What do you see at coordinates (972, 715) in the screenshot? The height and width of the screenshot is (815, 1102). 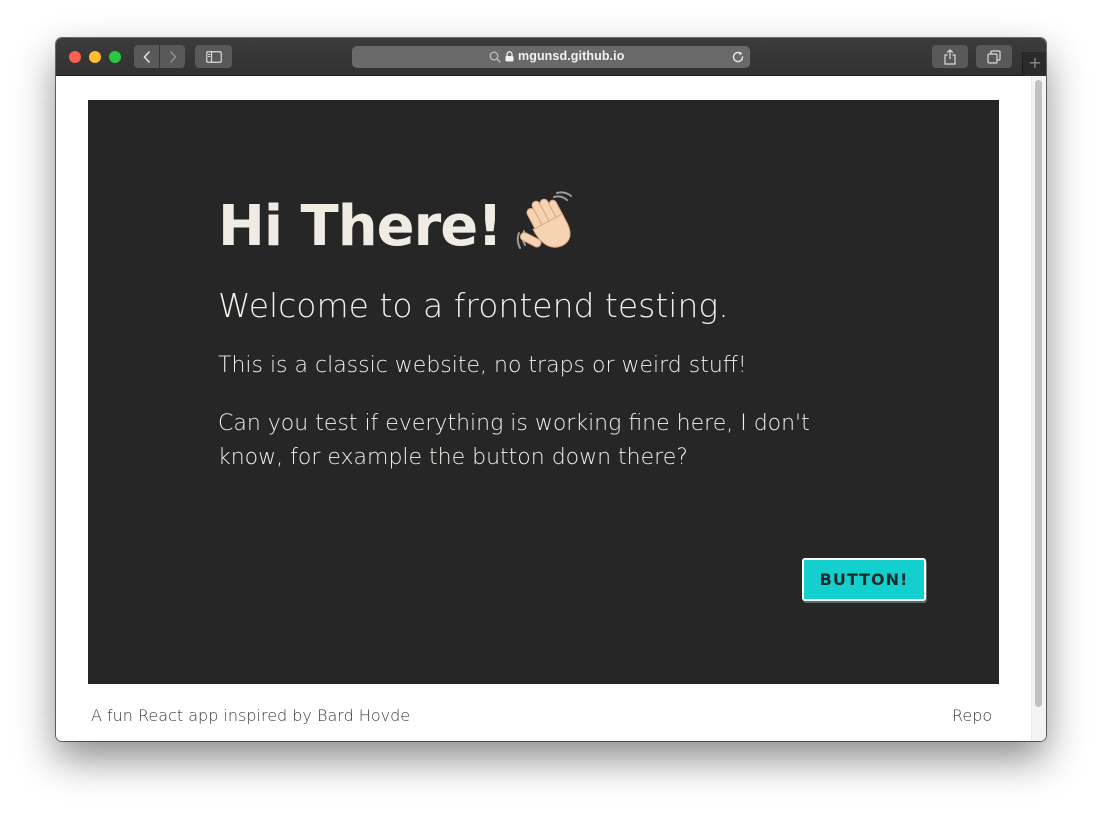 I see `repo-link: Repo` at bounding box center [972, 715].